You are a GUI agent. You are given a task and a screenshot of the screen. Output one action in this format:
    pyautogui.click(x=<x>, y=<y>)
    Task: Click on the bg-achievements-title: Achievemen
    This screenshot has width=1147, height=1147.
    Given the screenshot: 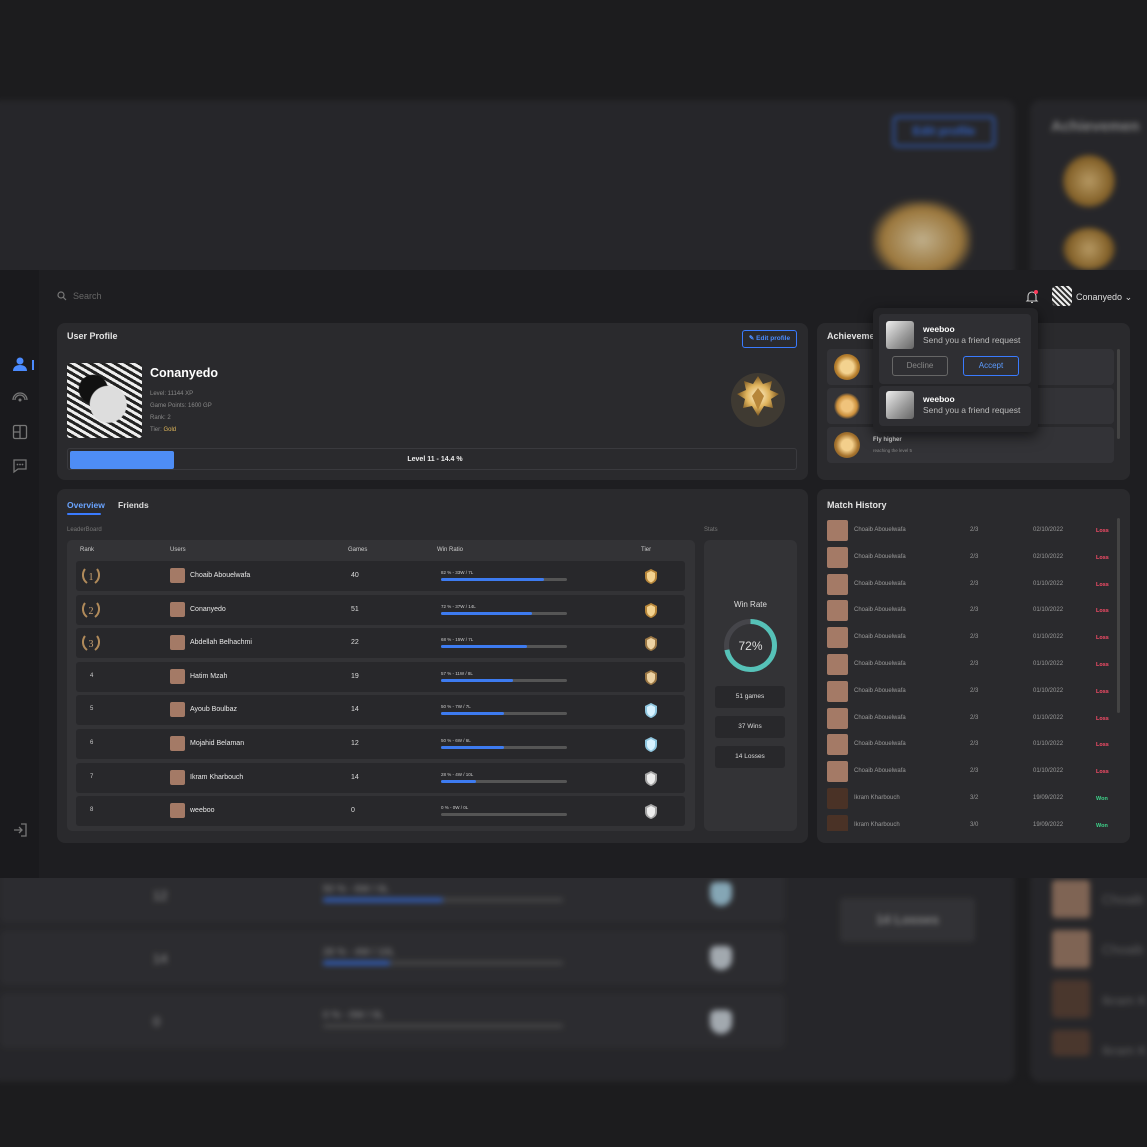 What is the action you would take?
    pyautogui.click(x=1095, y=126)
    